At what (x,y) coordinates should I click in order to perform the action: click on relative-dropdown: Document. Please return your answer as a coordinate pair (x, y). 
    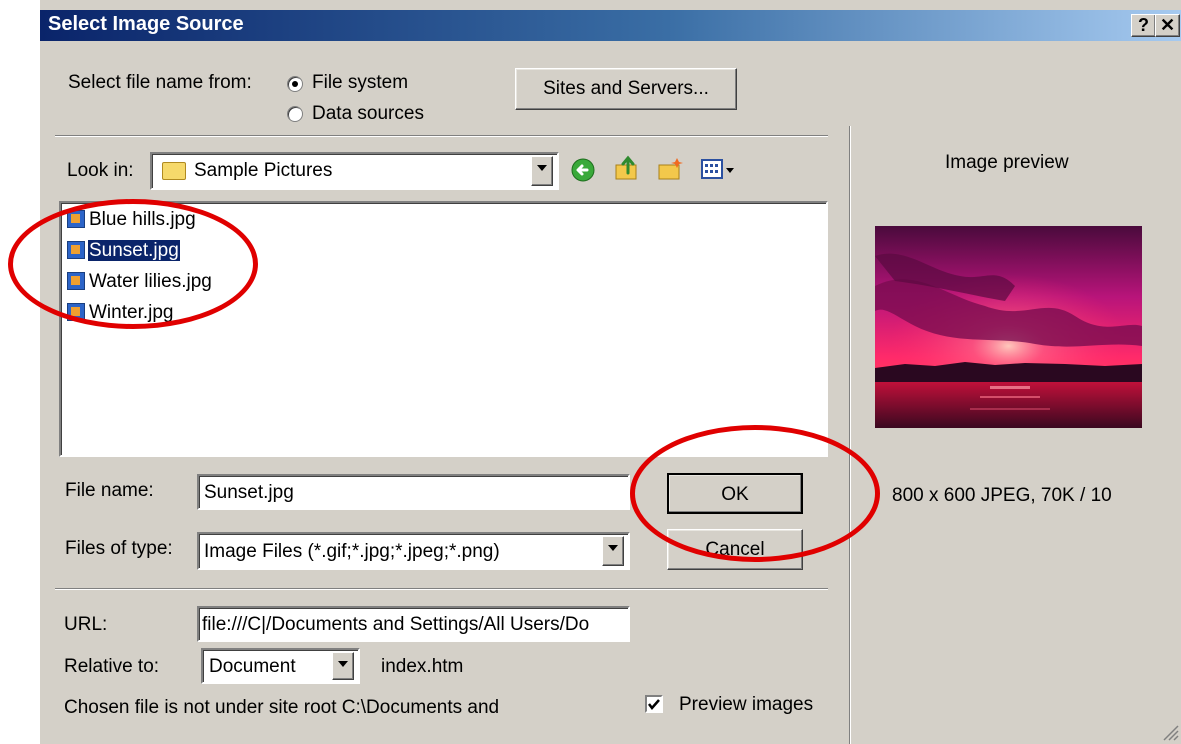
    Looking at the image, I should click on (280, 666).